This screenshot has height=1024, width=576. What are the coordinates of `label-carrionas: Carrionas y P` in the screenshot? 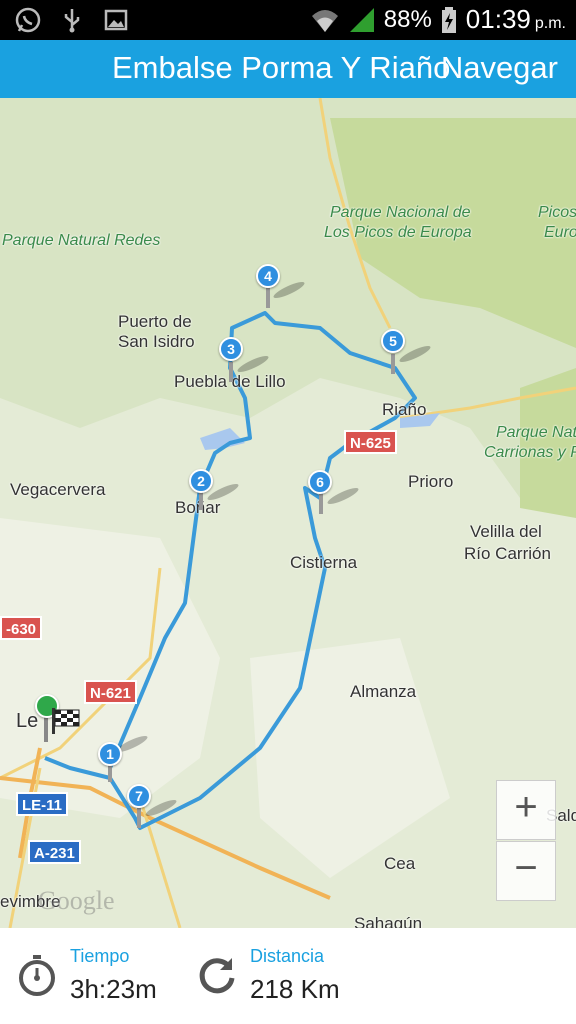 It's located at (530, 452).